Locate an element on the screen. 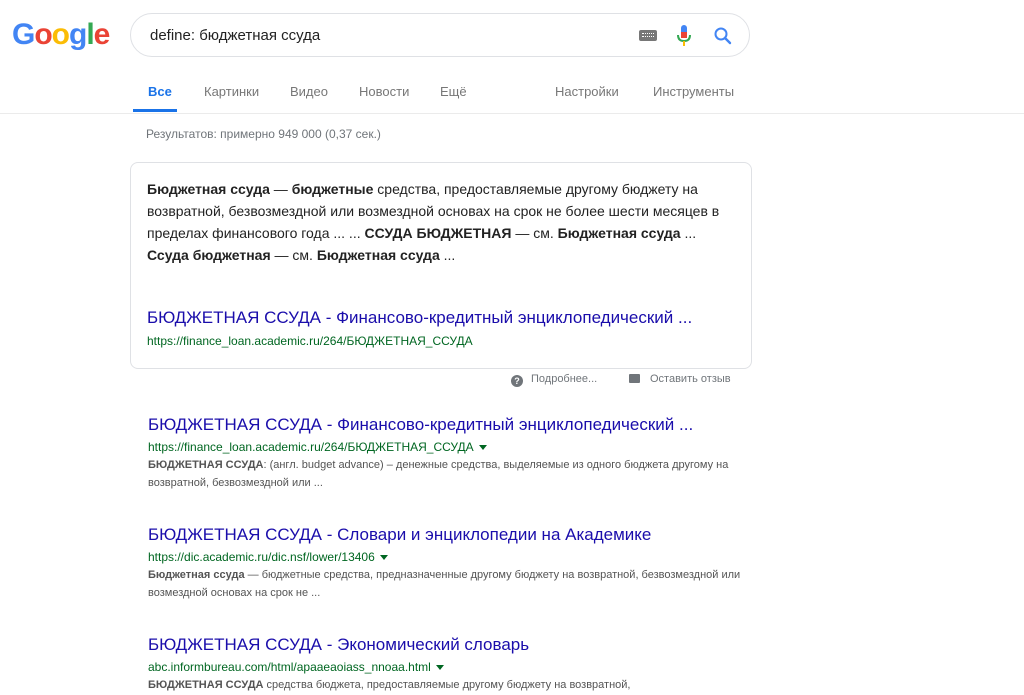 This screenshot has width=1024, height=695. search-input is located at coordinates (385, 35).